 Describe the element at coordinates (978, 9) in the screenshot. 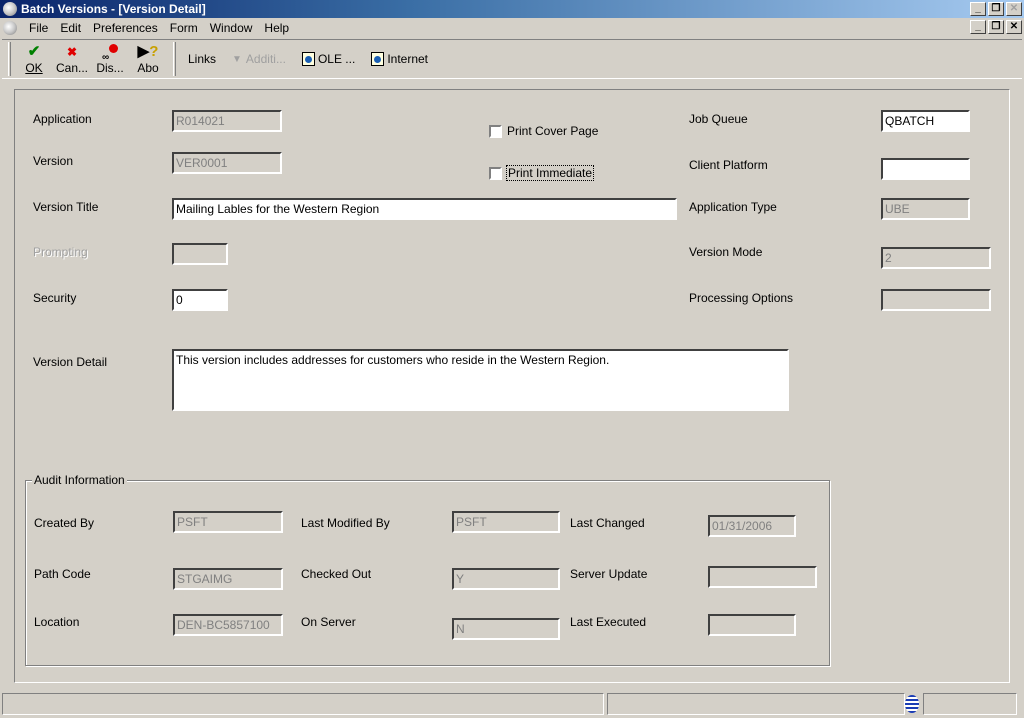

I see `minimize-button: _` at that location.